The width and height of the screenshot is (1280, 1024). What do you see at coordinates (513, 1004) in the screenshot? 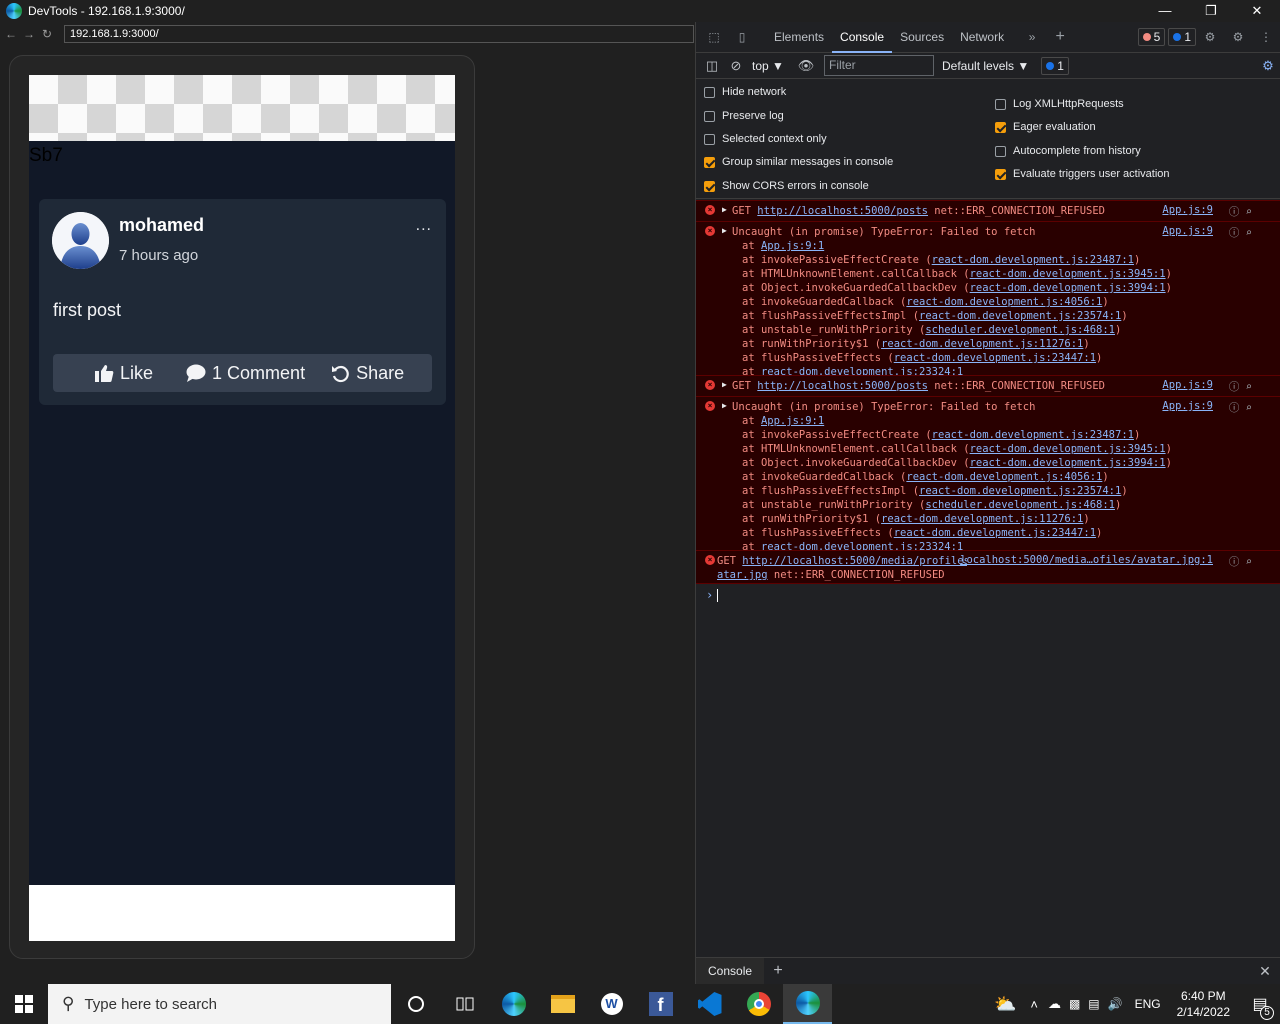
I see `edge-taskbar-icon` at bounding box center [513, 1004].